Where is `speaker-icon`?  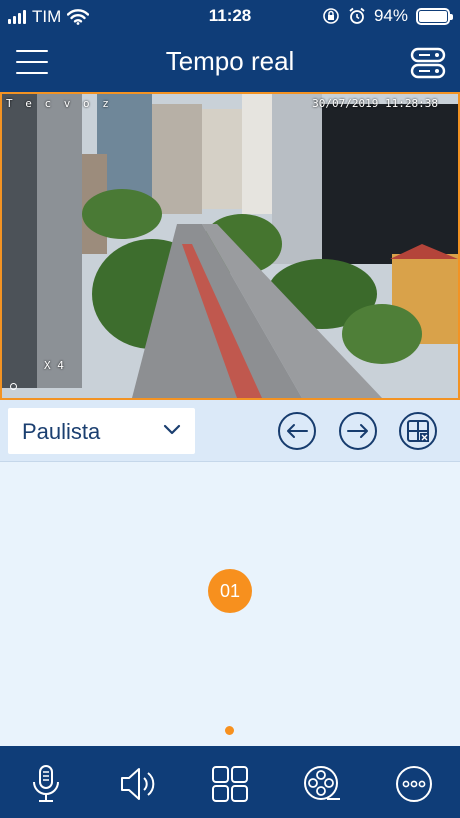 speaker-icon is located at coordinates (138, 784).